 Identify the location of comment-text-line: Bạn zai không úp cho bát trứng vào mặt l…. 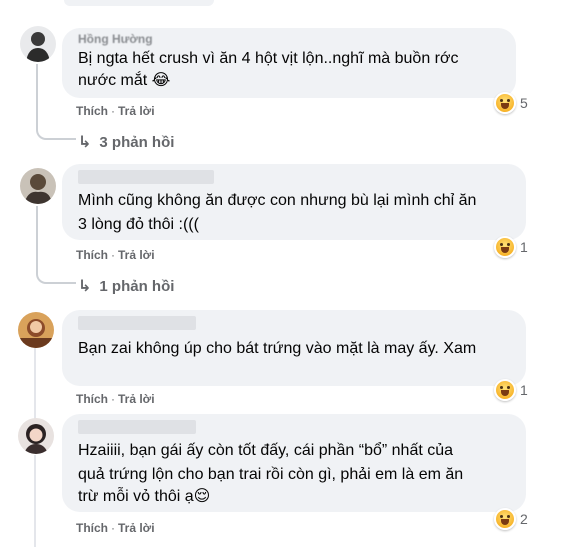
(277, 348).